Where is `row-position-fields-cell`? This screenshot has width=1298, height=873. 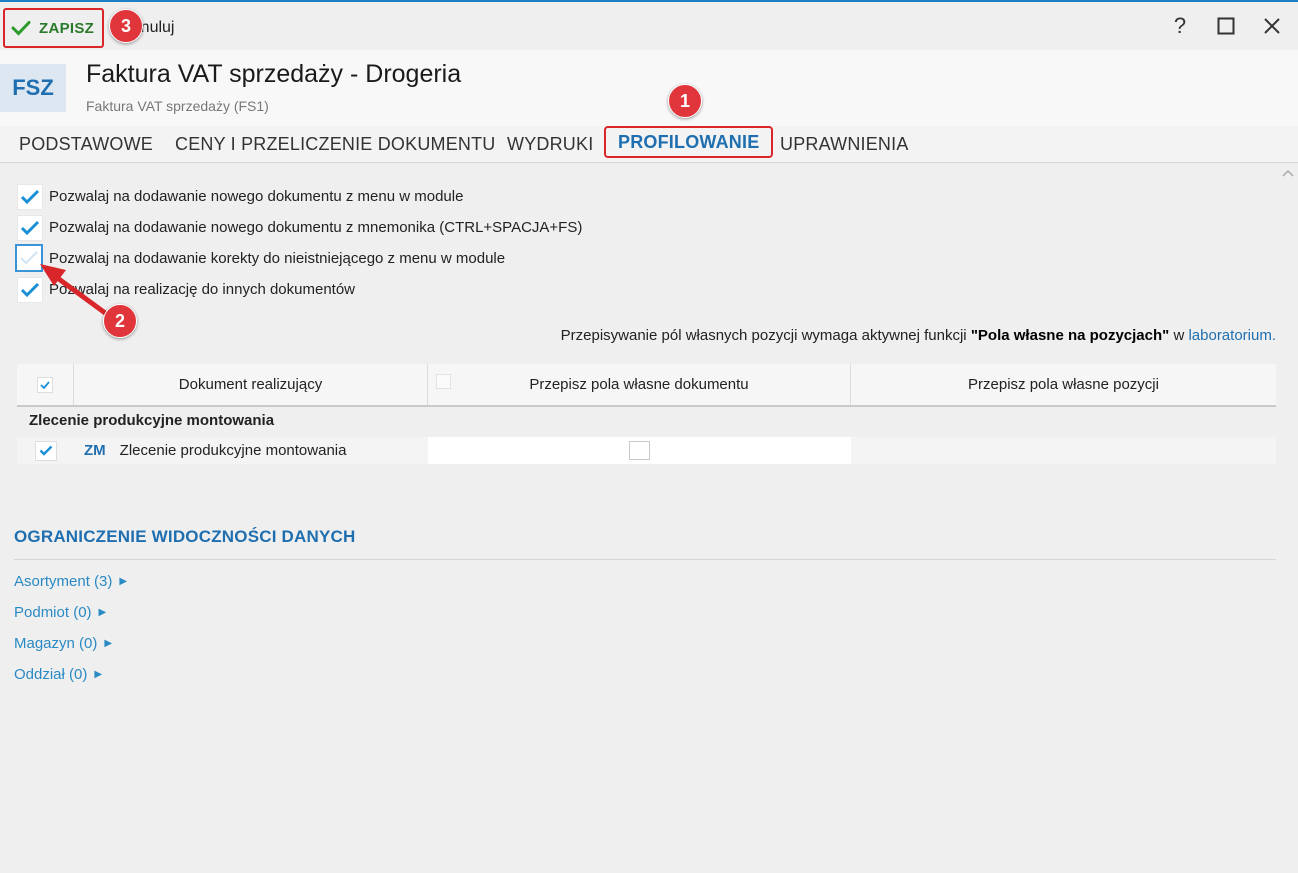 row-position-fields-cell is located at coordinates (1063, 450).